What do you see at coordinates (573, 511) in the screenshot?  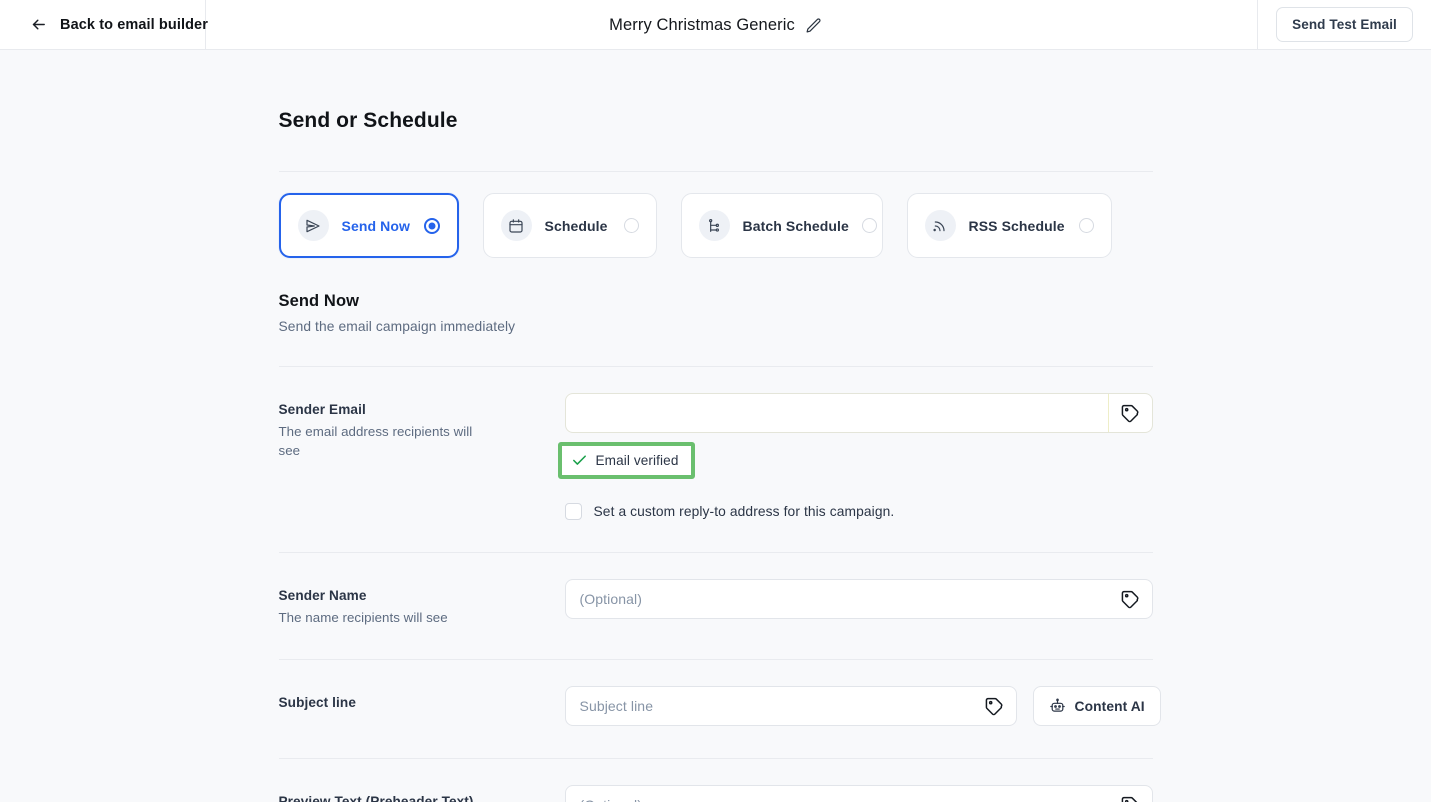 I see `custom-reply-to-checkbox` at bounding box center [573, 511].